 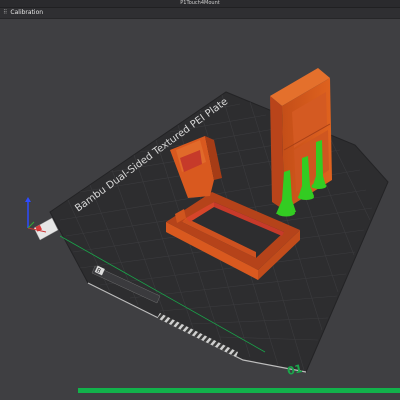 I want to click on tab-calibration: ⠿ Calibration, so click(x=23, y=13).